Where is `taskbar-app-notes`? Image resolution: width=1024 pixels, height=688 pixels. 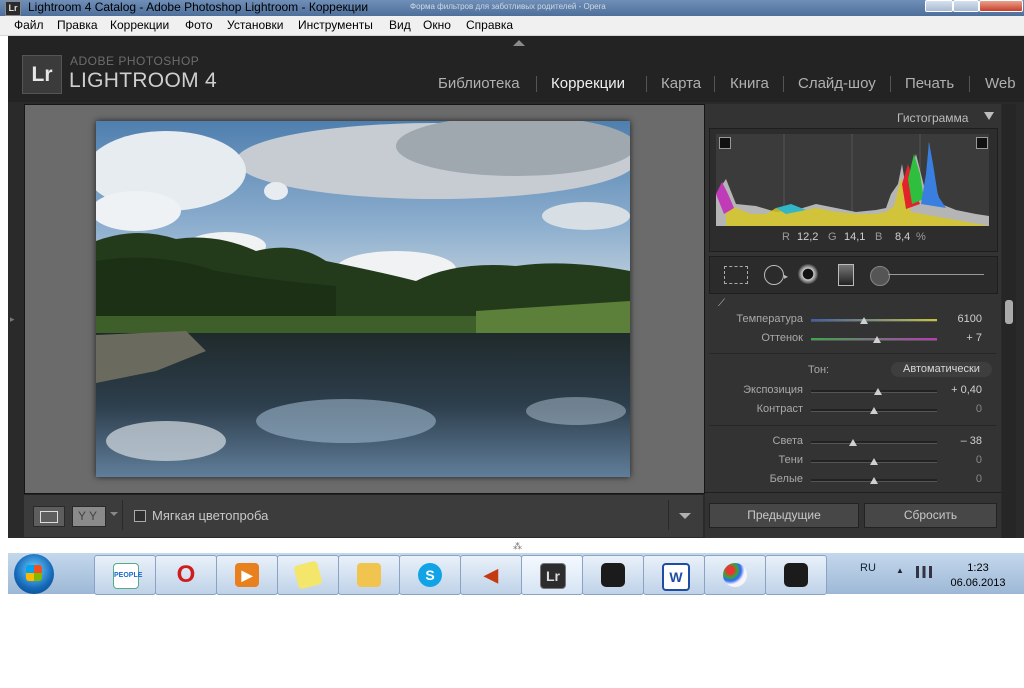
taskbar-app-notes is located at coordinates (308, 575).